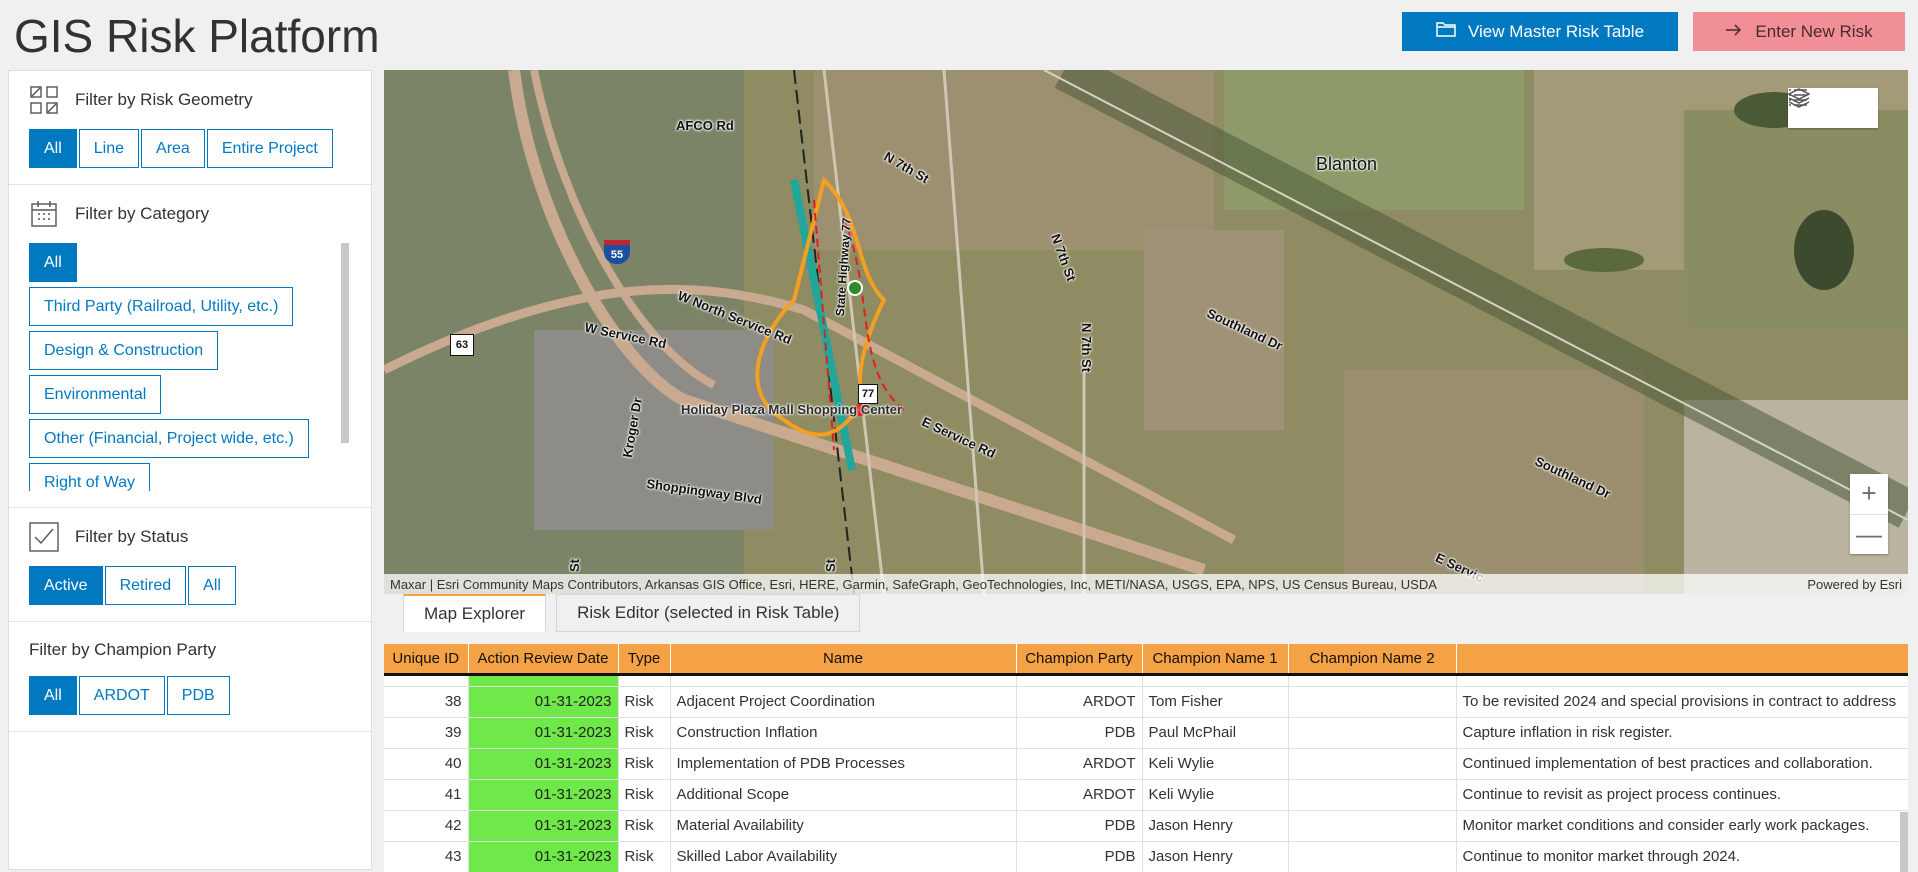 Image resolution: width=1918 pixels, height=872 pixels. Describe the element at coordinates (145, 585) in the screenshot. I see `status-option-retired: Retired` at that location.